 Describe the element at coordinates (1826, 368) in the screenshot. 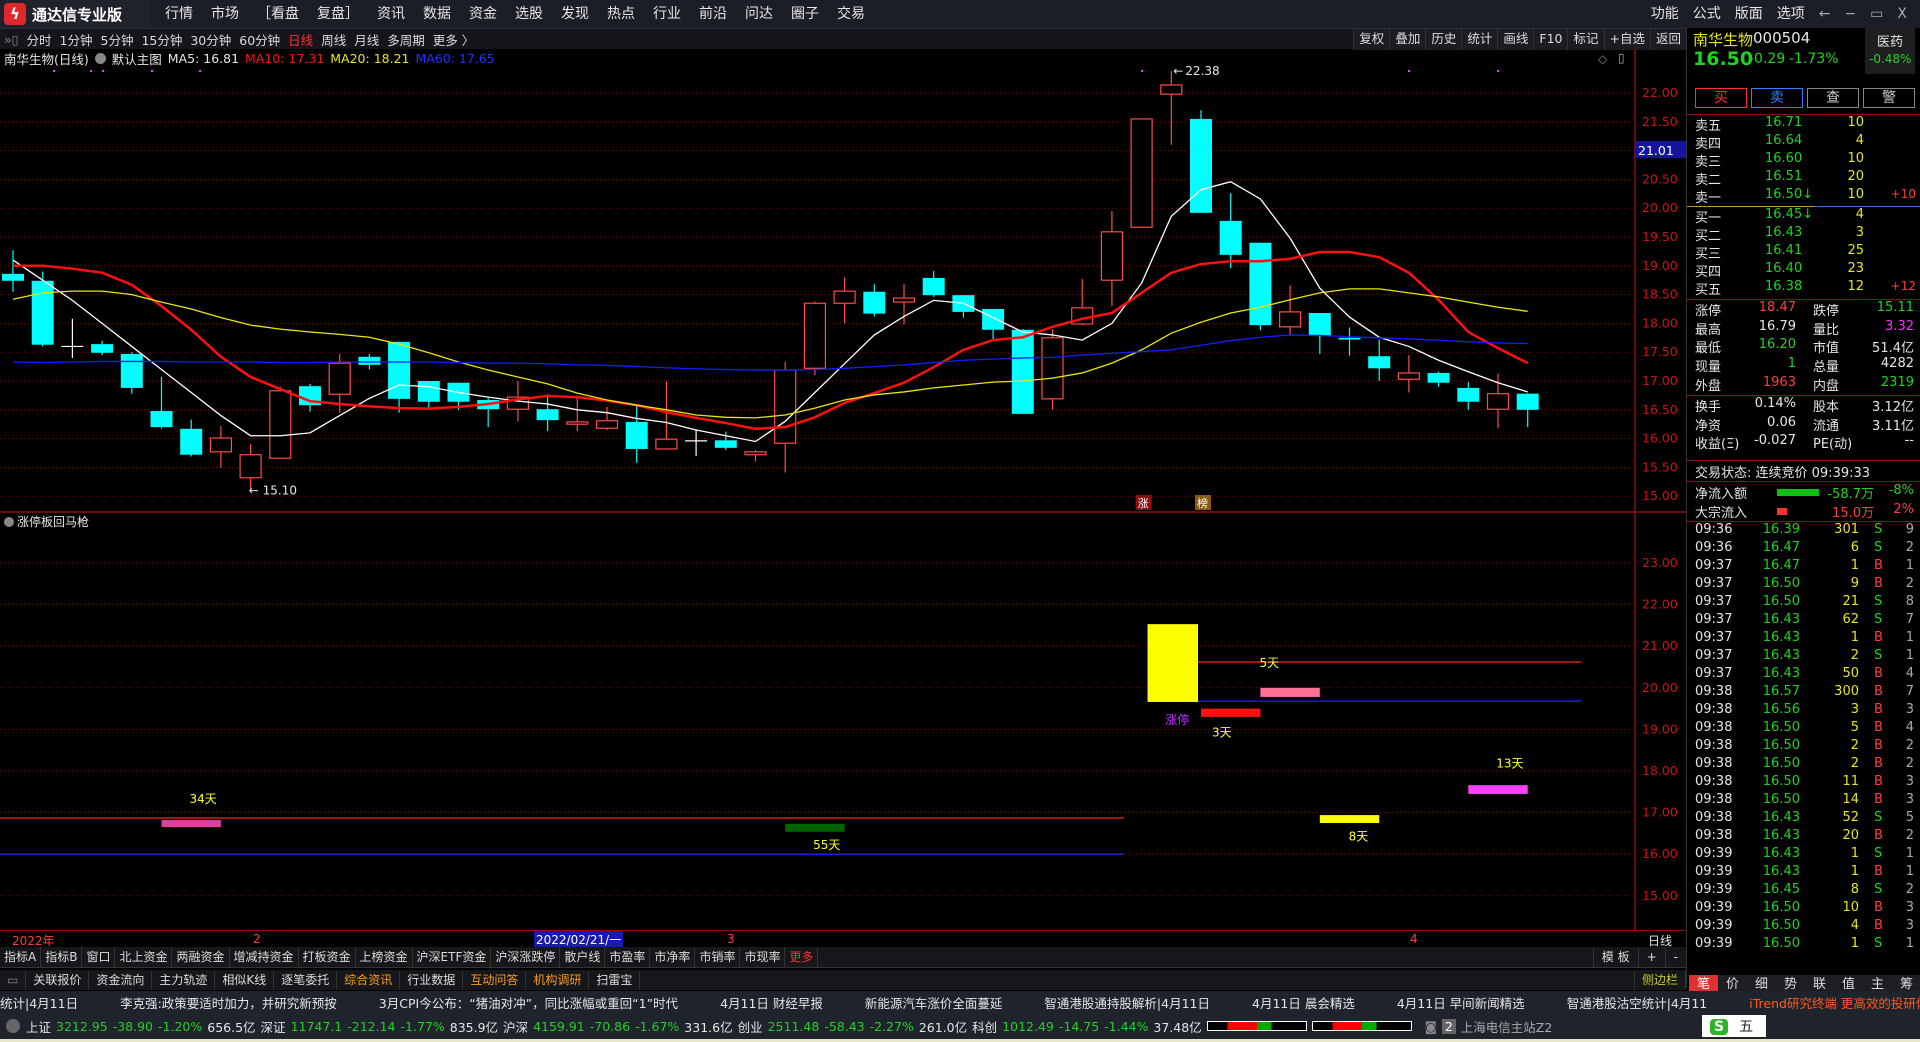

I see `stat-label: 总量` at that location.